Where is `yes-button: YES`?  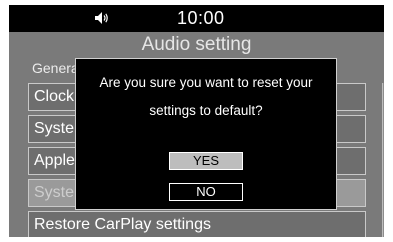
yes-button: YES is located at coordinates (206, 161).